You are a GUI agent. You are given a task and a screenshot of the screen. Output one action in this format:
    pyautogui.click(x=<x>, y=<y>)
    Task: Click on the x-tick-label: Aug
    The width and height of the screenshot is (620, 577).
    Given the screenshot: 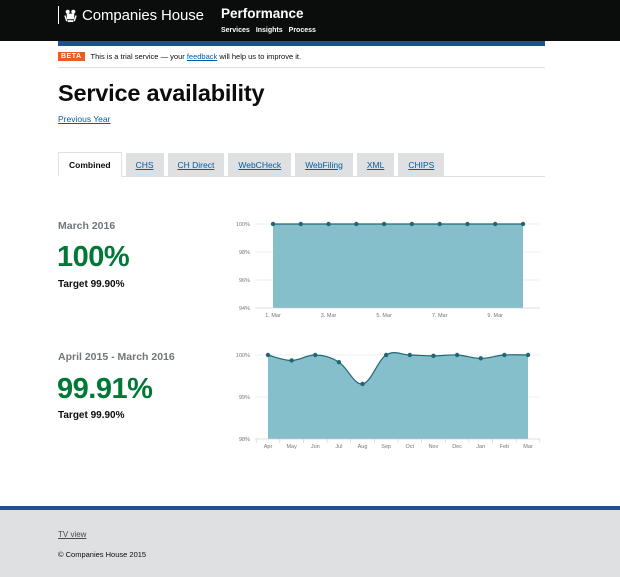 What is the action you would take?
    pyautogui.click(x=363, y=447)
    